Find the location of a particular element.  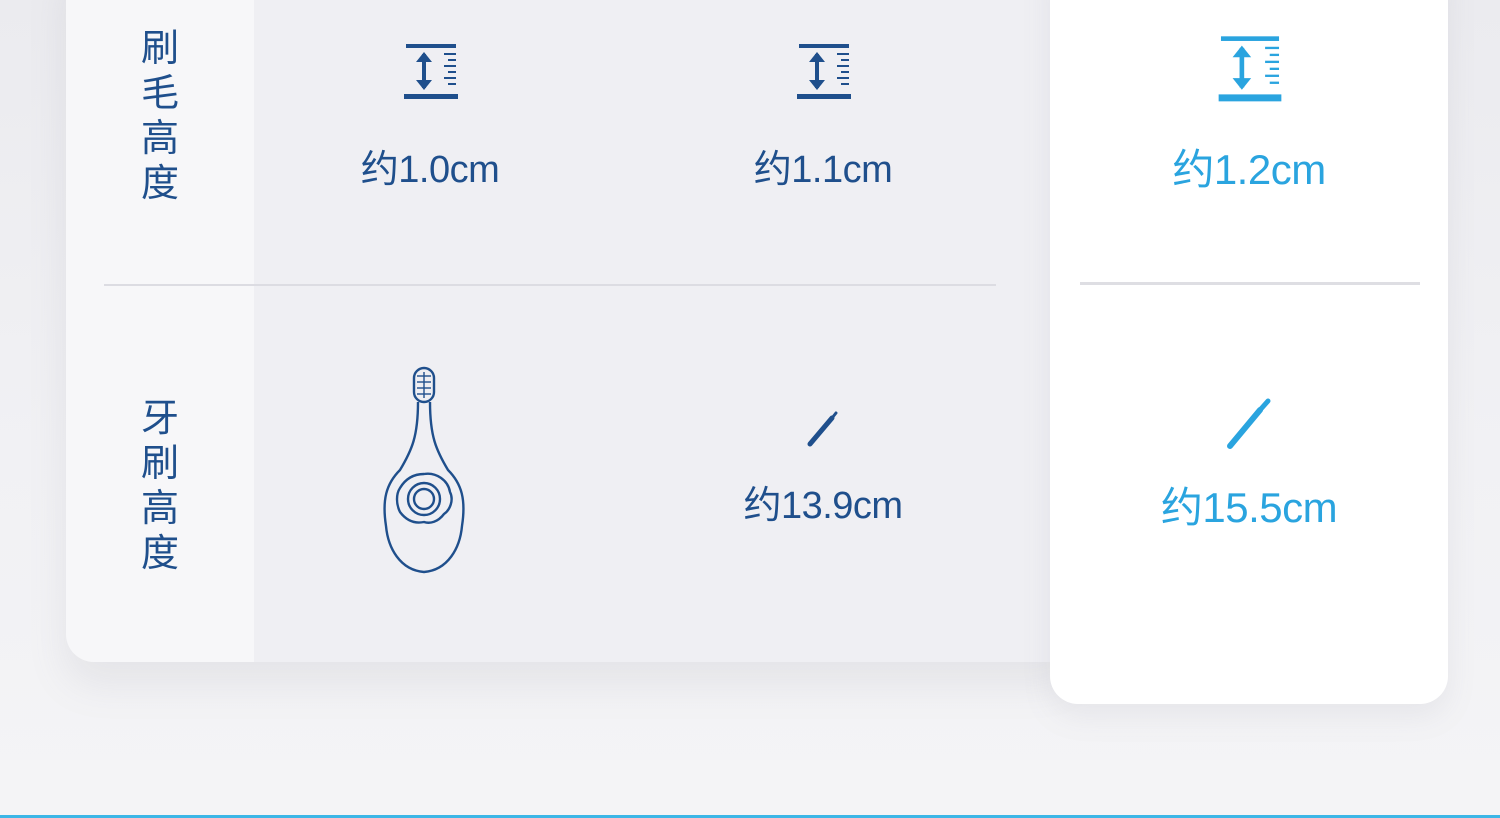

bristle-height-value-1: 约1.0cm is located at coordinates (430, 170).